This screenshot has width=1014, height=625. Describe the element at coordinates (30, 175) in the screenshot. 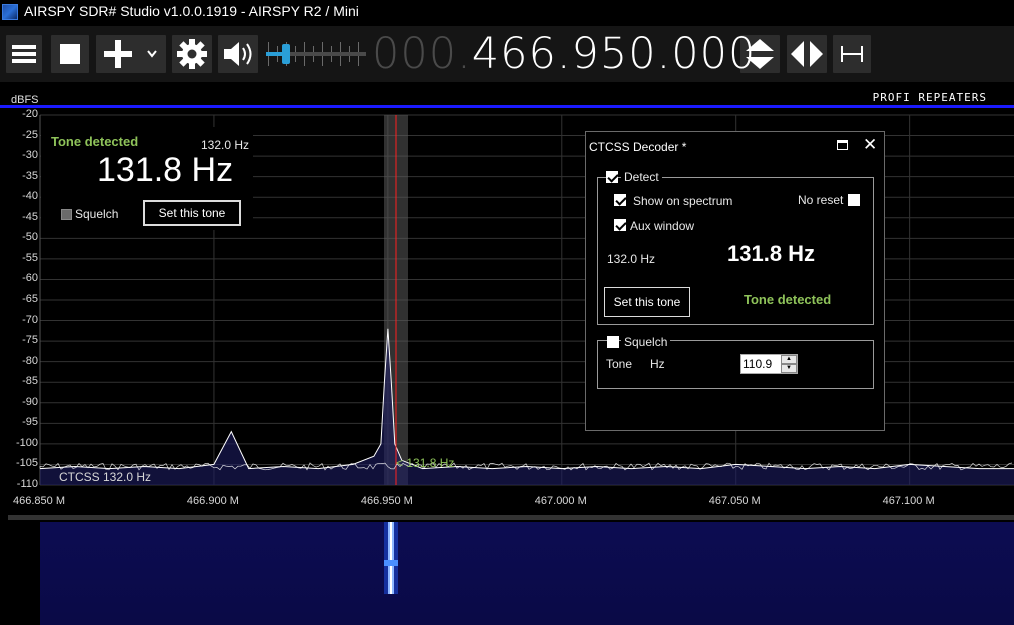

I see `y-tick-label: -35` at that location.